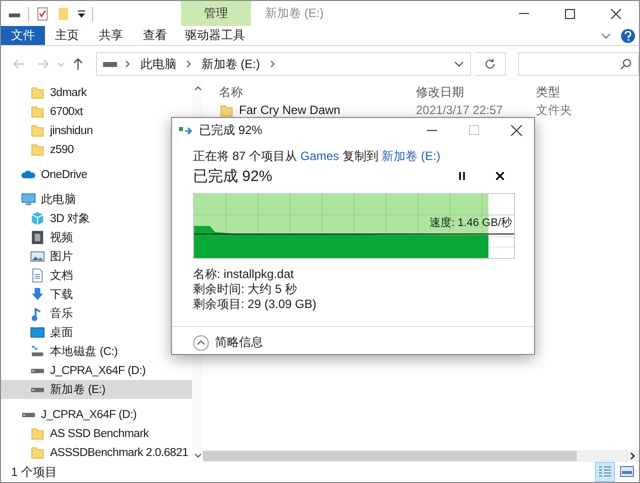 This screenshot has height=483, width=640. What do you see at coordinates (96, 313) in the screenshot?
I see `sidebar-item: 音乐` at bounding box center [96, 313].